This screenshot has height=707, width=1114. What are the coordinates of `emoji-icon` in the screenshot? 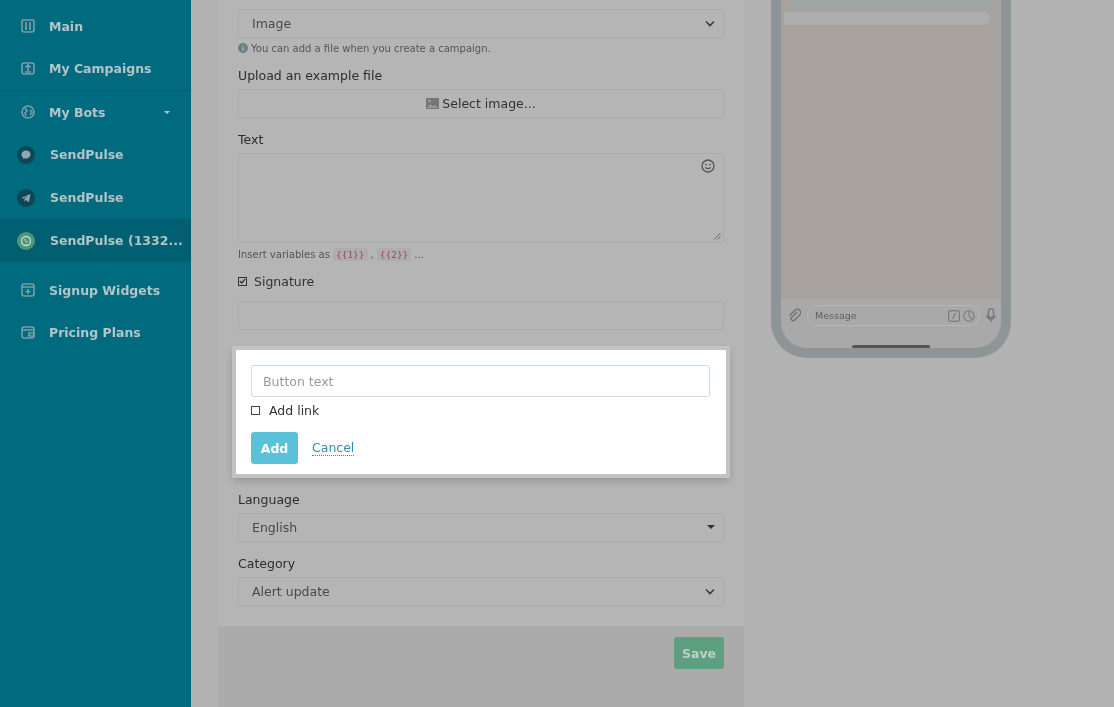 It's located at (708, 165).